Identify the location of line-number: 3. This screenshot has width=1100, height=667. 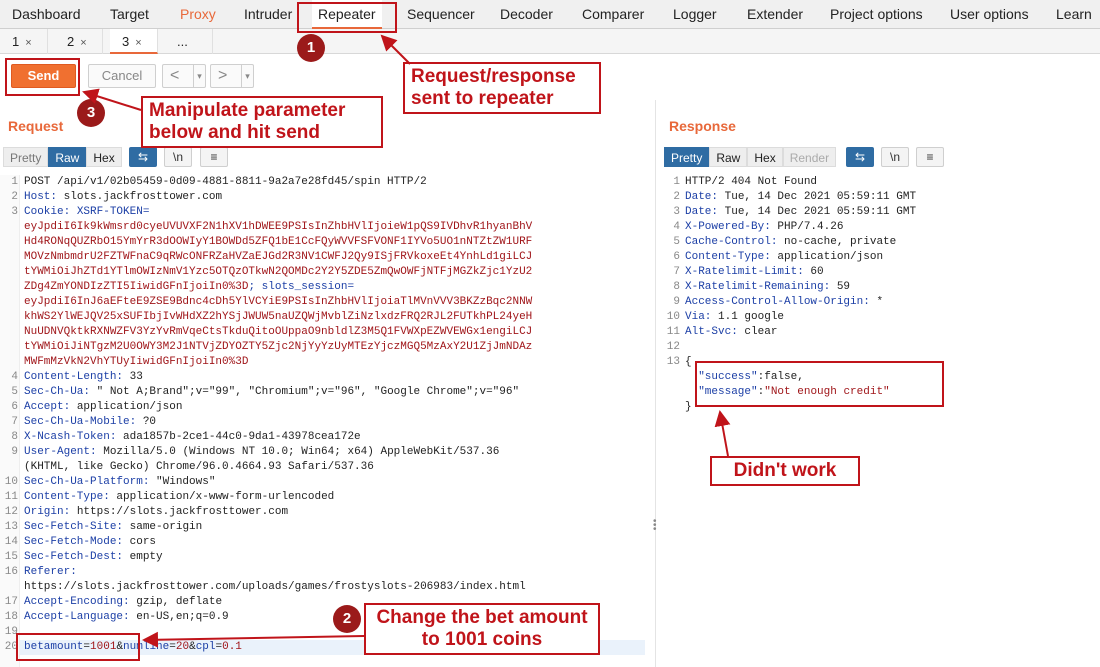
(14, 212).